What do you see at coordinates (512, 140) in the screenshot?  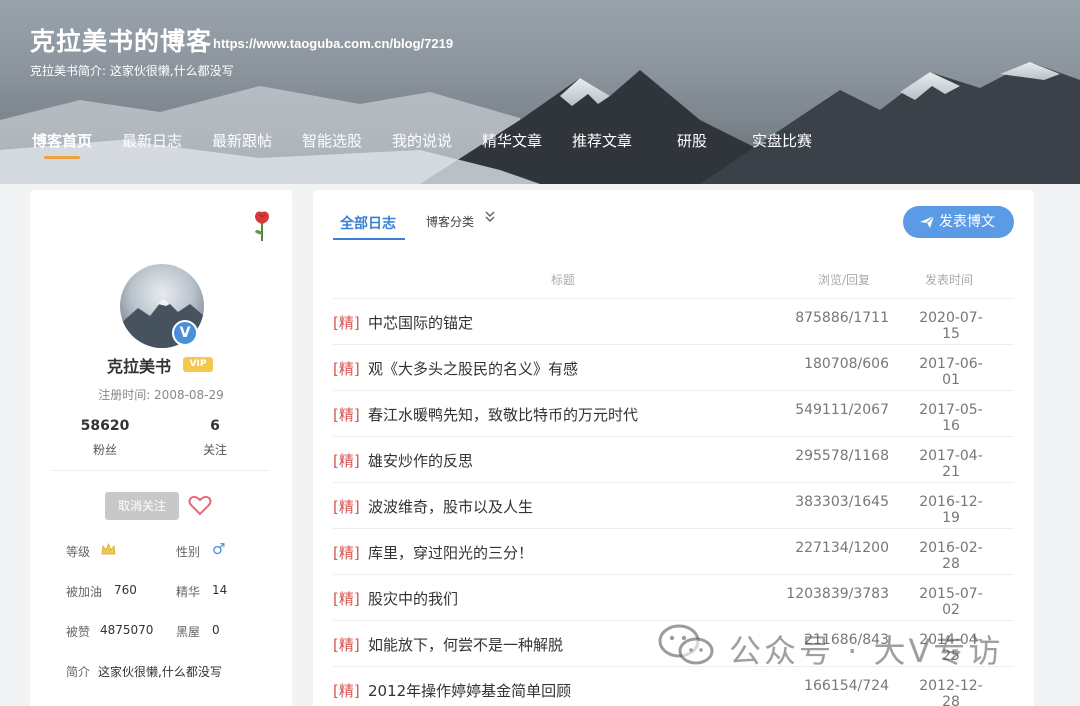 I see `nav-item-essence: 精华文章` at bounding box center [512, 140].